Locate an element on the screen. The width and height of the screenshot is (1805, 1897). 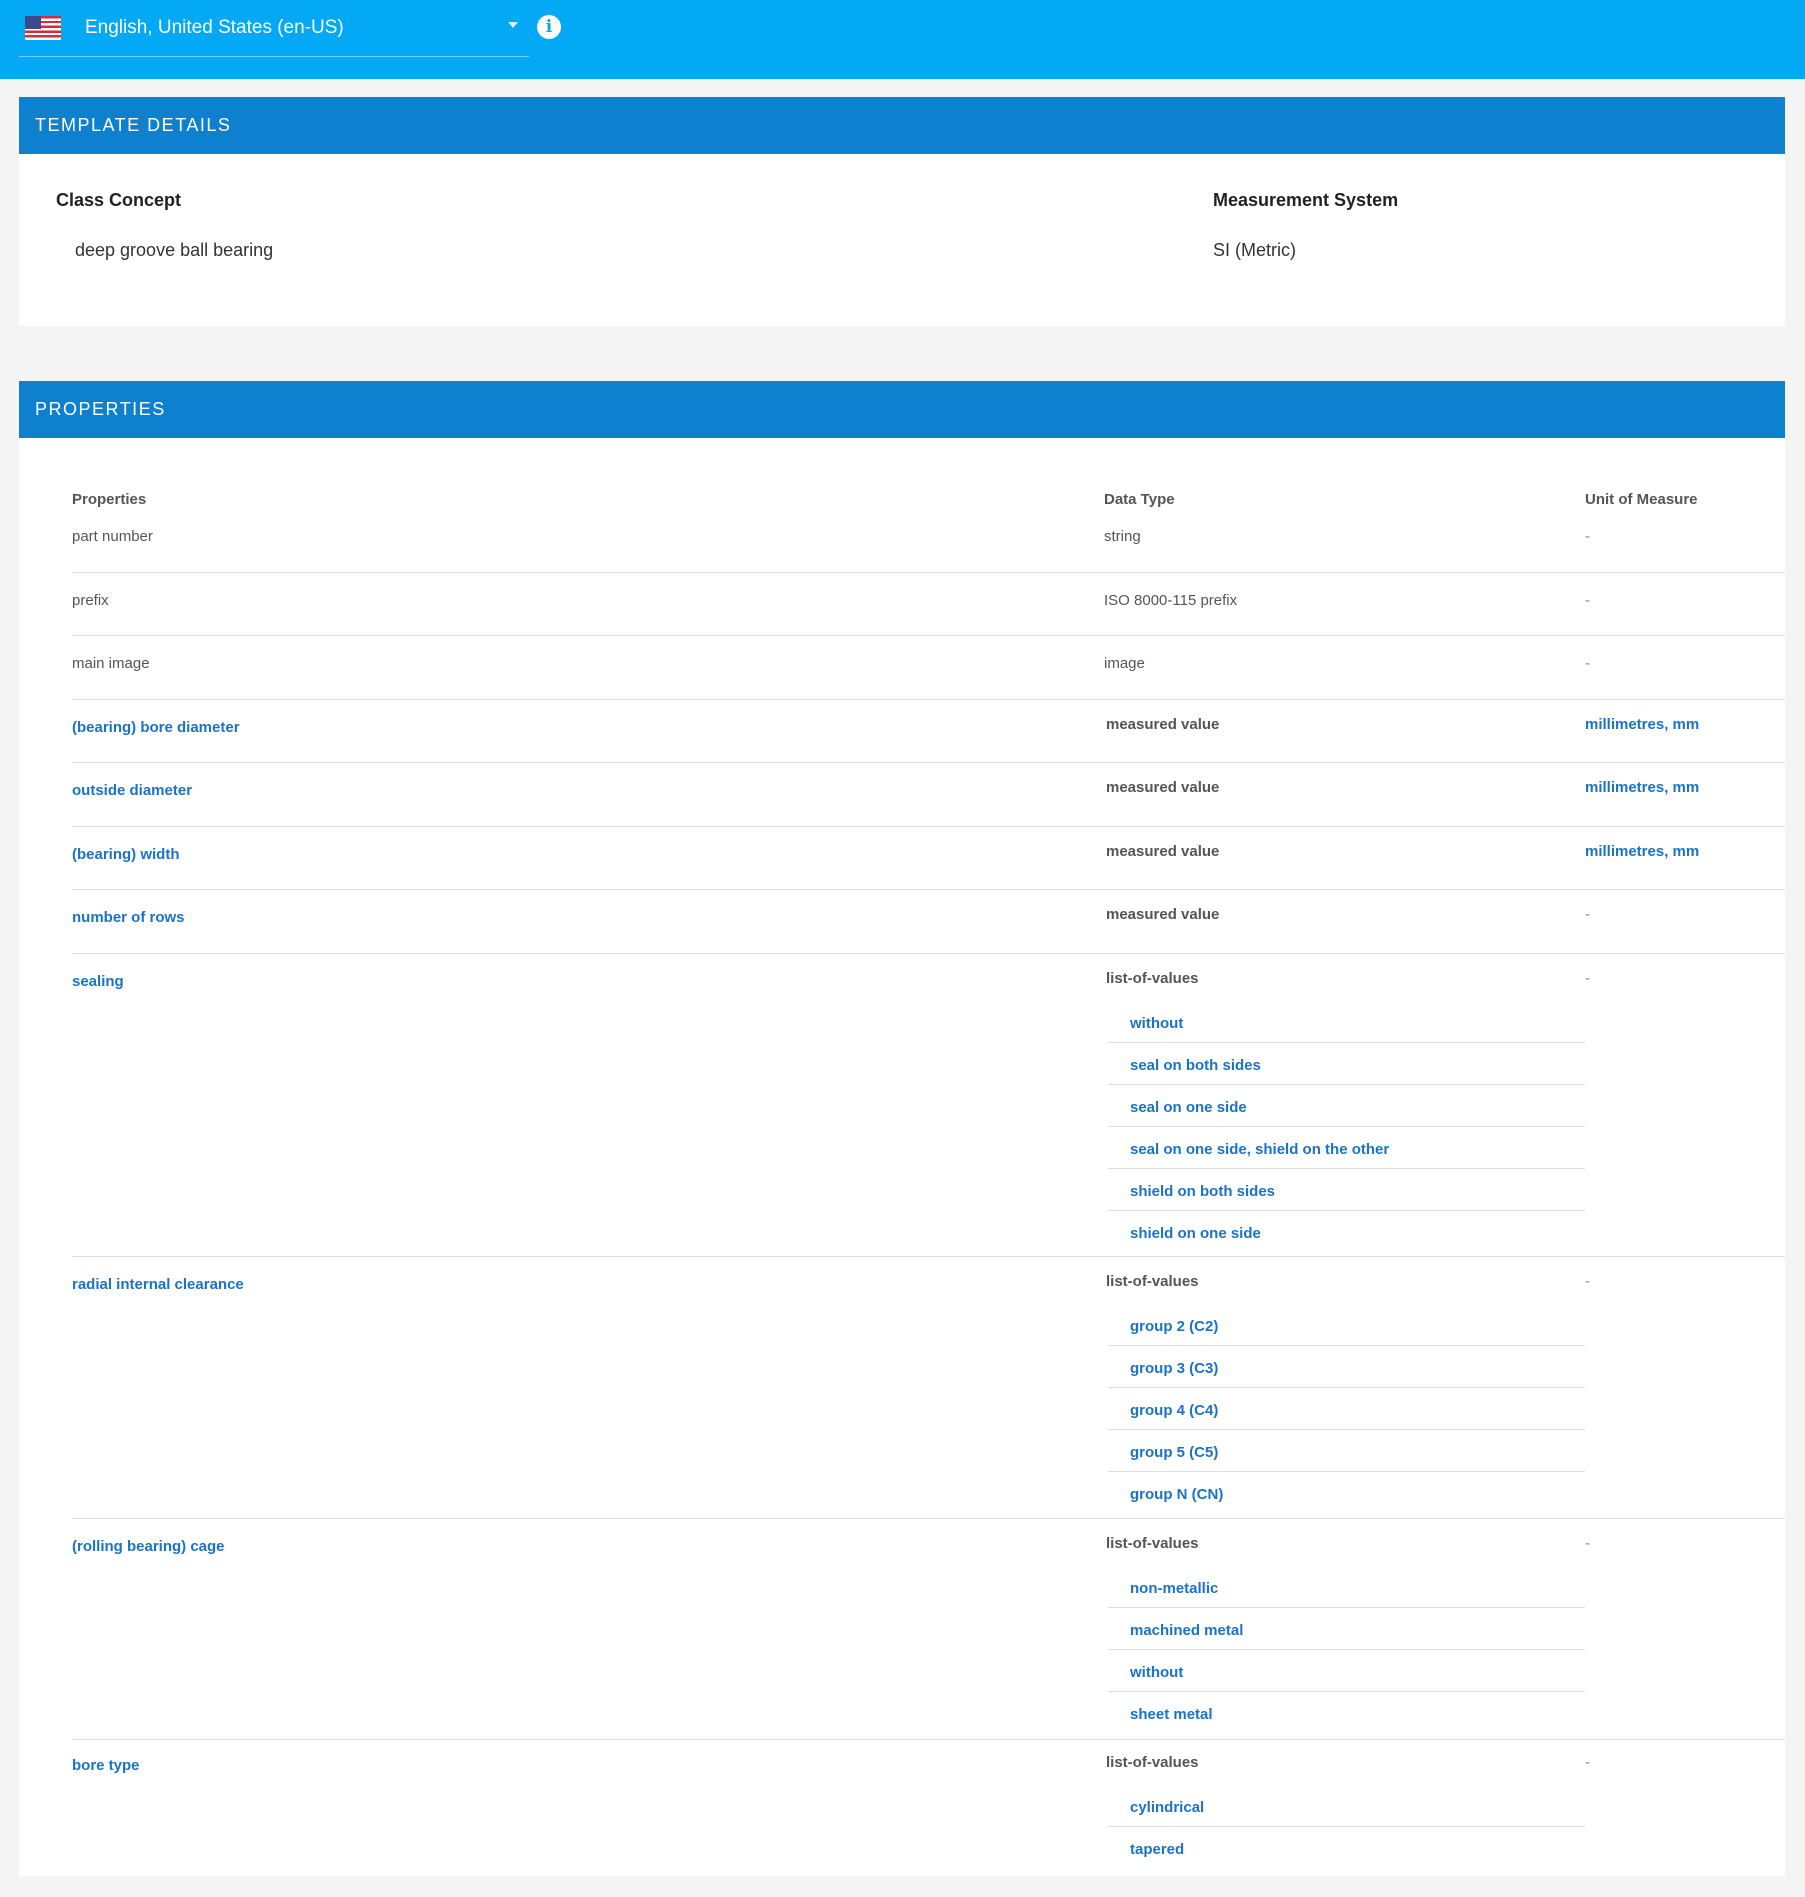
list-value-item: seal on one side is located at coordinates (1188, 1107).